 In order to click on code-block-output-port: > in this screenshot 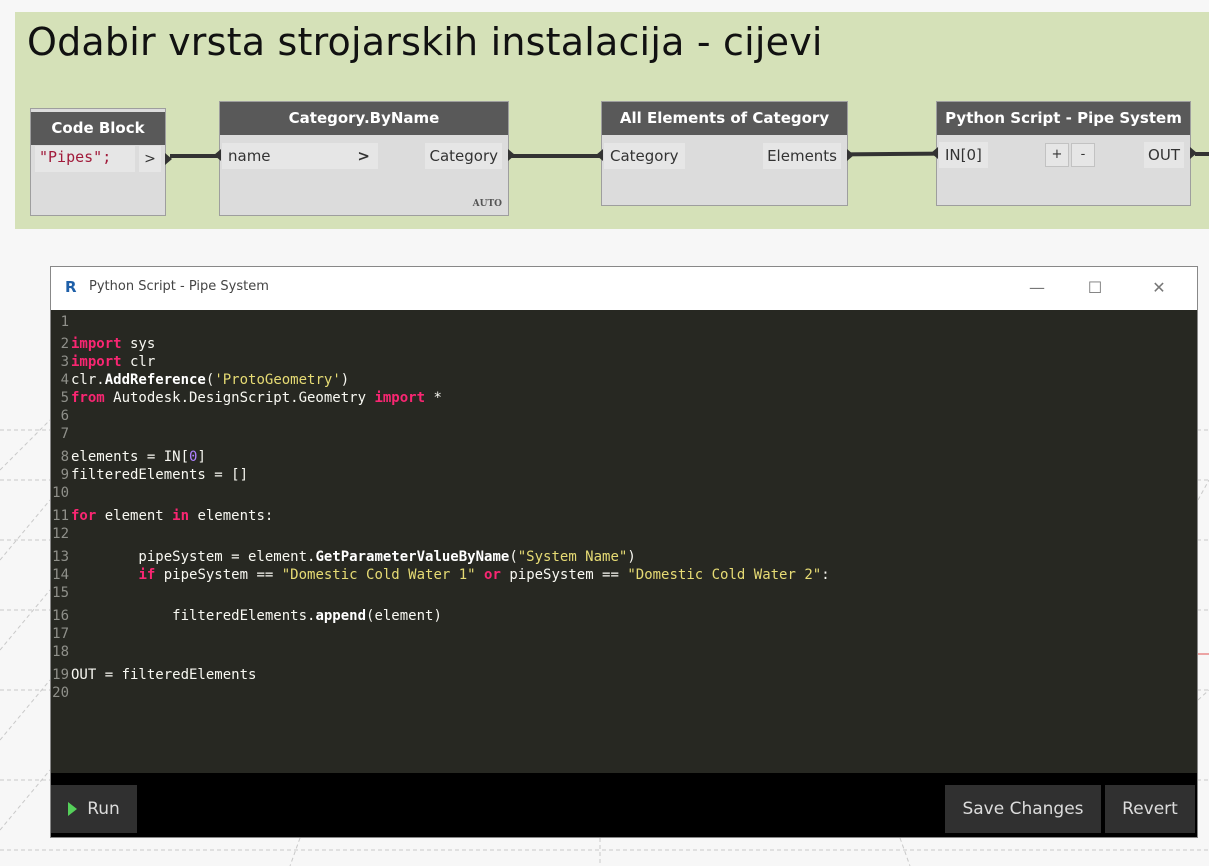, I will do `click(150, 159)`.